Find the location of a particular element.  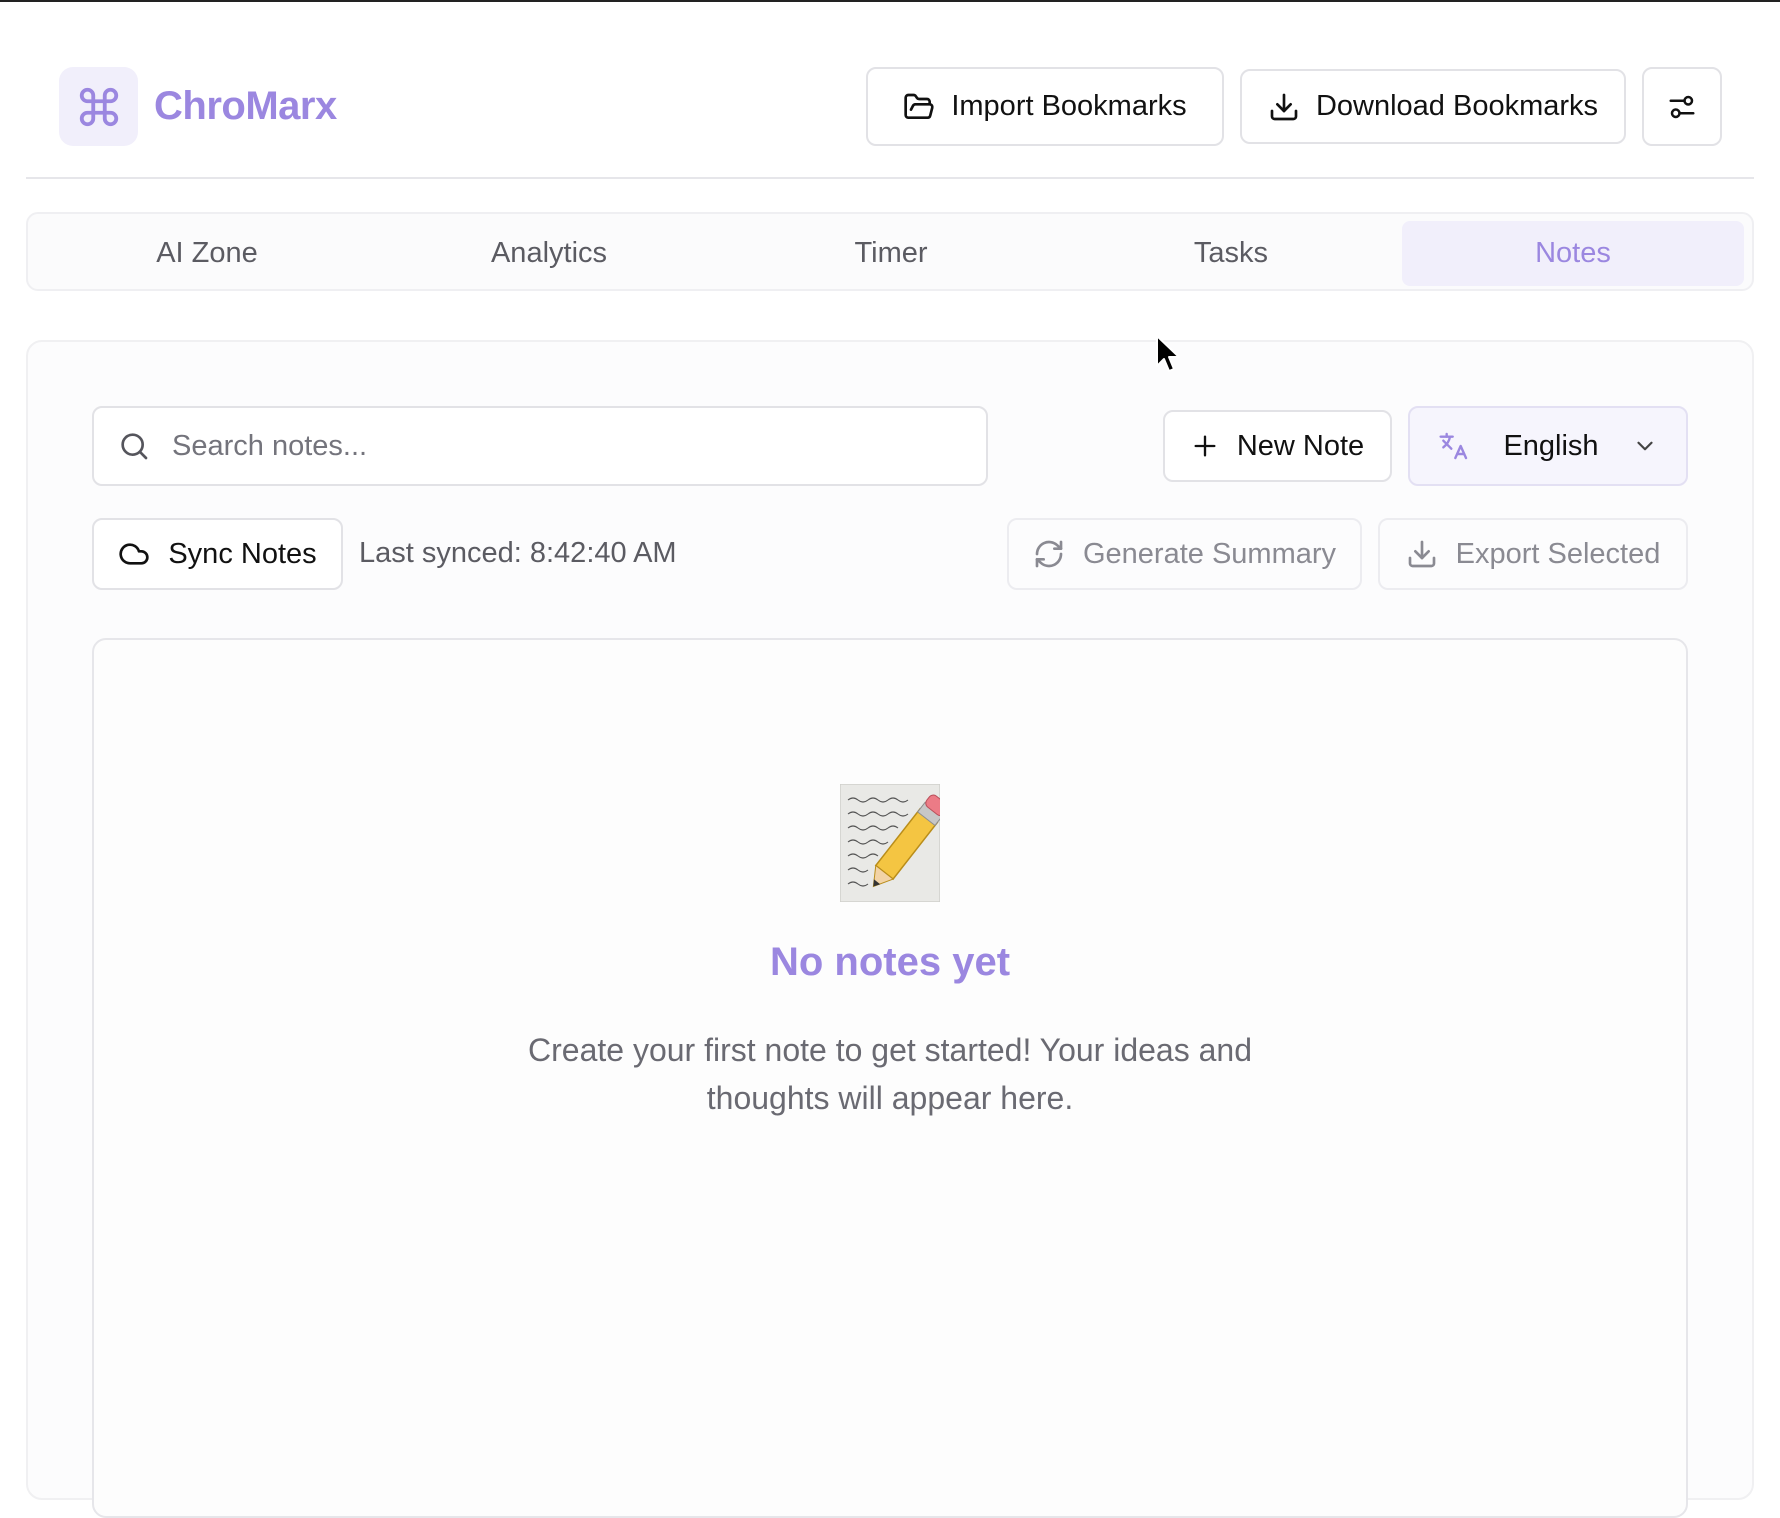

generate-summary-button: Generate Summary is located at coordinates (1184, 554).